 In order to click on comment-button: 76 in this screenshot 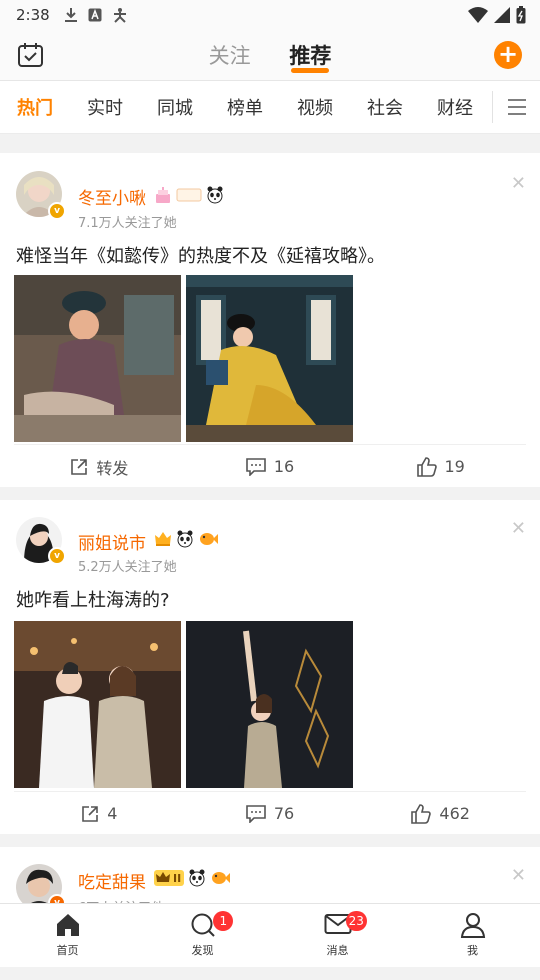, I will do `click(270, 813)`.